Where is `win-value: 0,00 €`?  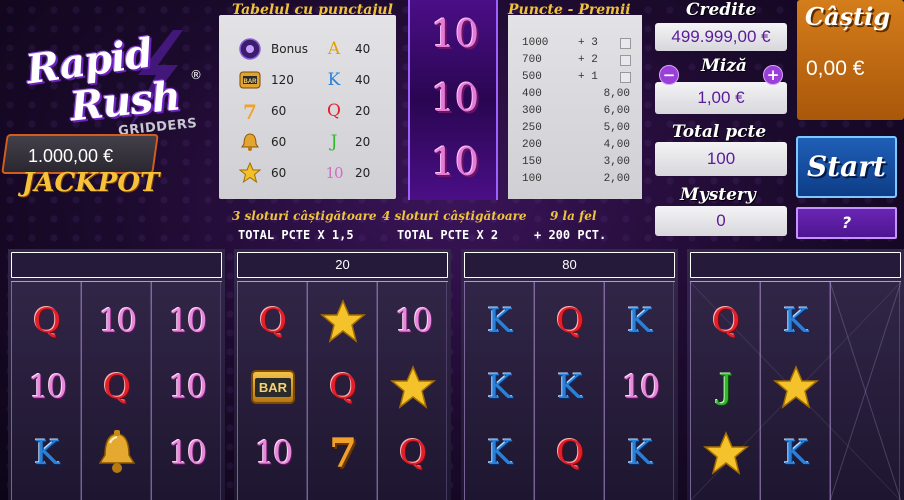
win-value: 0,00 € is located at coordinates (835, 68).